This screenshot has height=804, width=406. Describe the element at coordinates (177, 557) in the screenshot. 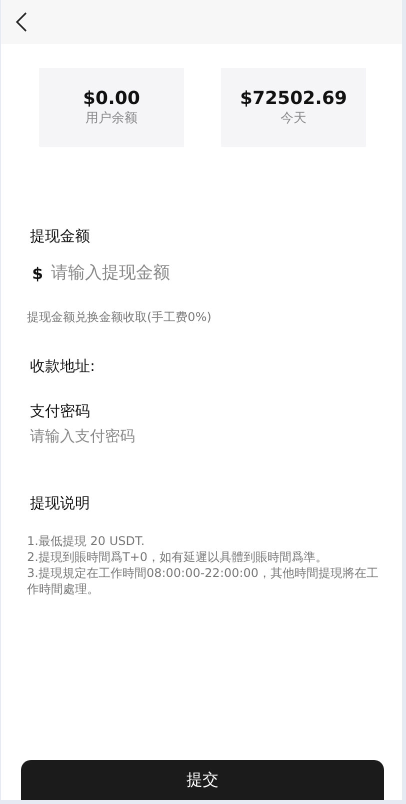

I see `note-text: 2.提現到賬時間爲T+0，如有延遲以具體到賬時間爲準。` at that location.